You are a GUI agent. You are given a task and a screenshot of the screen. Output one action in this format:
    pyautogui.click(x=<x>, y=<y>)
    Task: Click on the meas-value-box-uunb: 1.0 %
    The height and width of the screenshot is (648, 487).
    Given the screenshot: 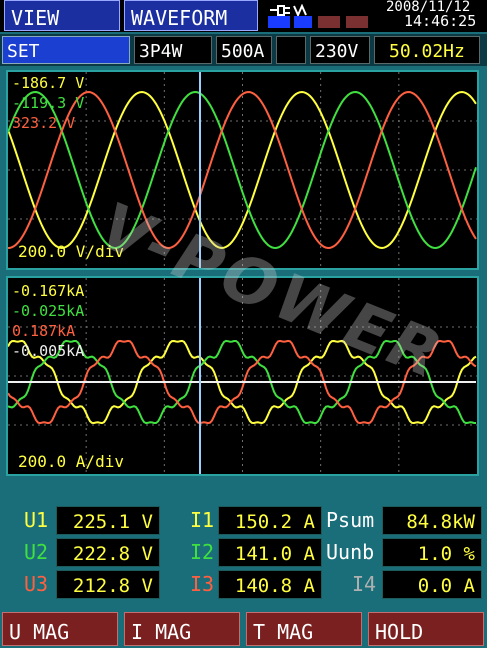 What is the action you would take?
    pyautogui.click(x=432, y=552)
    